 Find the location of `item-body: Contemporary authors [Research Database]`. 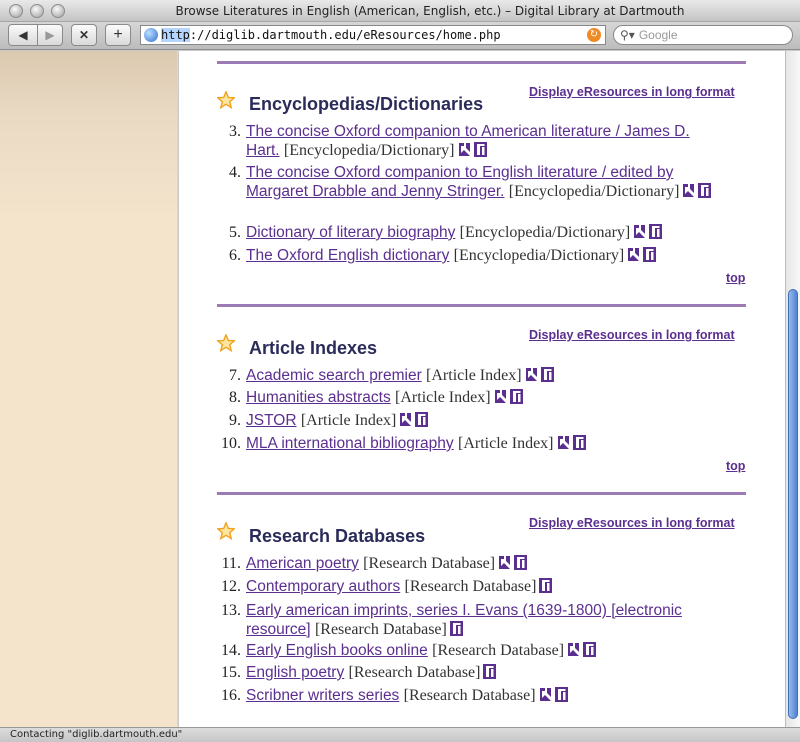

item-body: Contemporary authors [Research Database] is located at coordinates (481, 586).